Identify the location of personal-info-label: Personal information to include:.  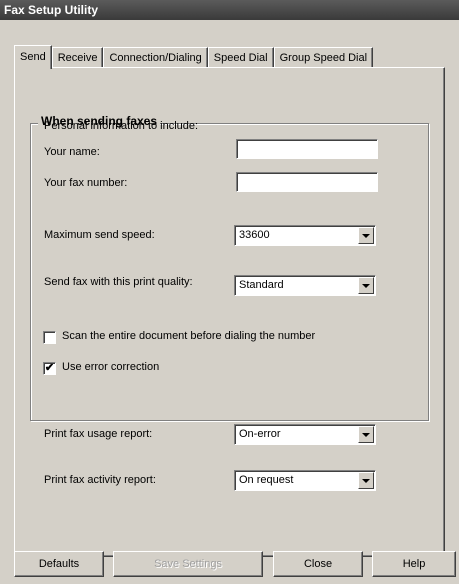
(121, 126).